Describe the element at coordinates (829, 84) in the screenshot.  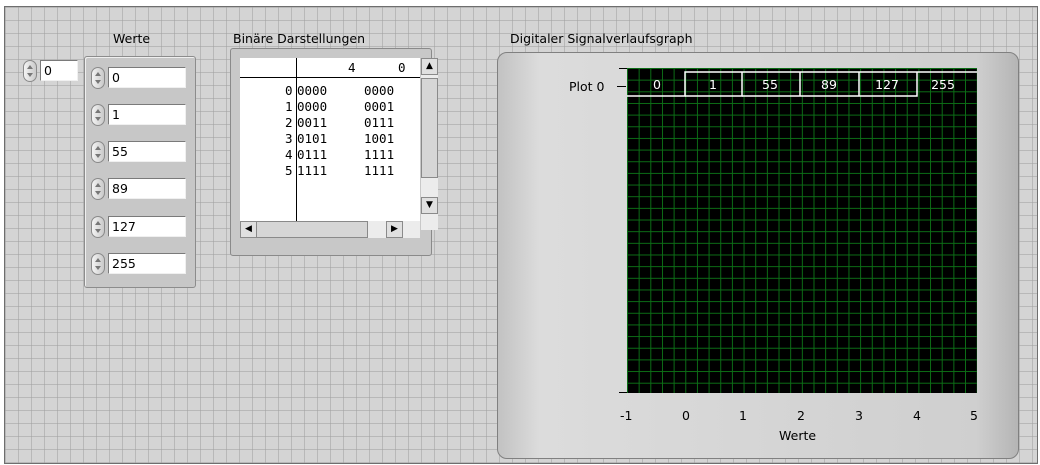
I see `bus-value: 89` at that location.